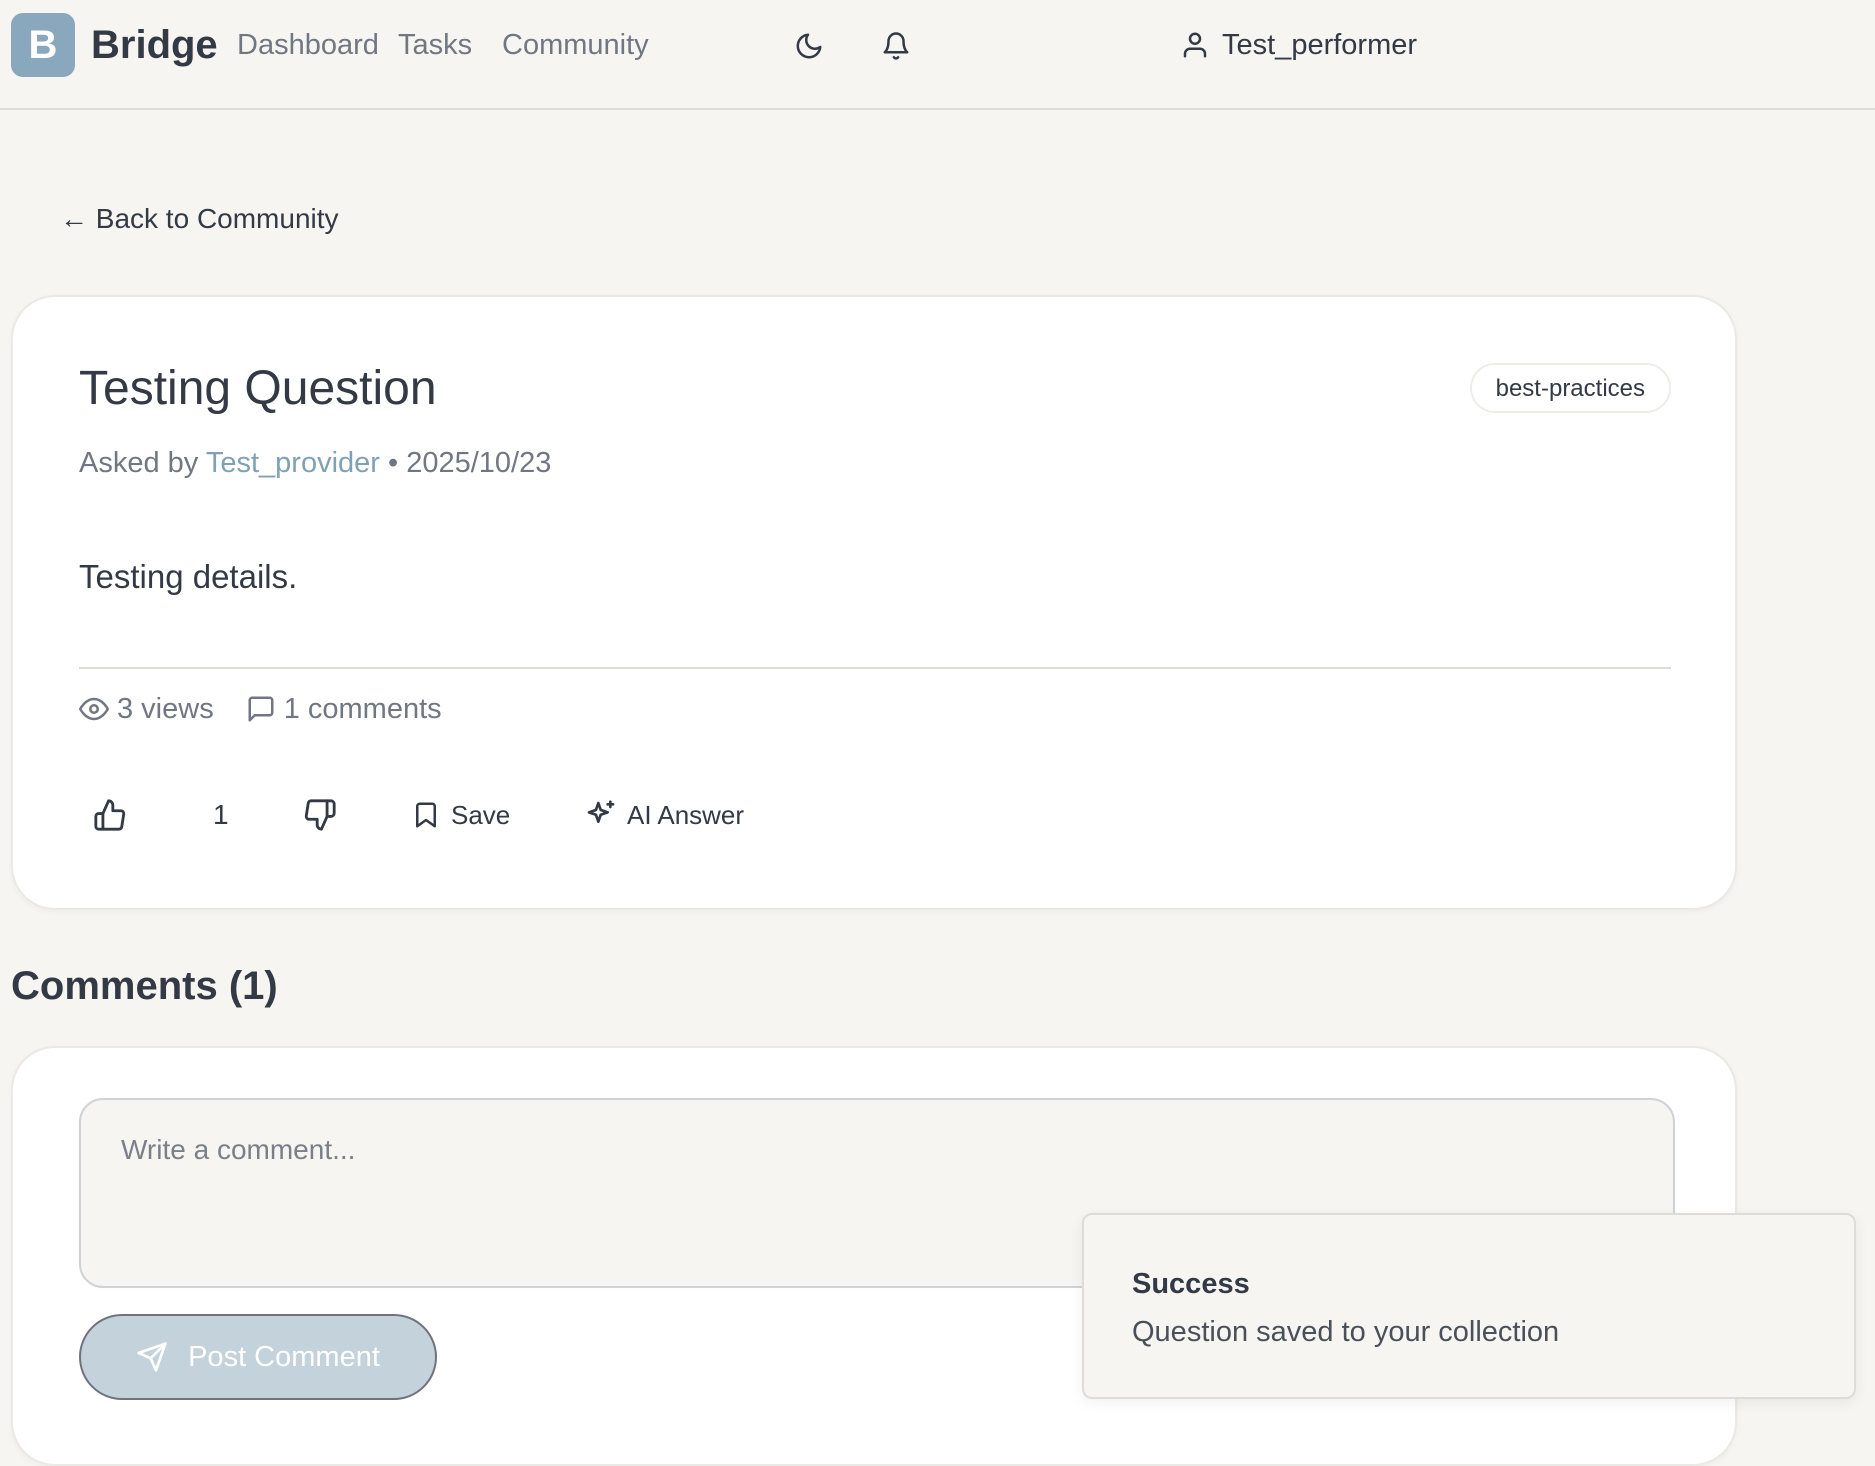  I want to click on back-to-community-link: ← Back to Community, so click(199, 219).